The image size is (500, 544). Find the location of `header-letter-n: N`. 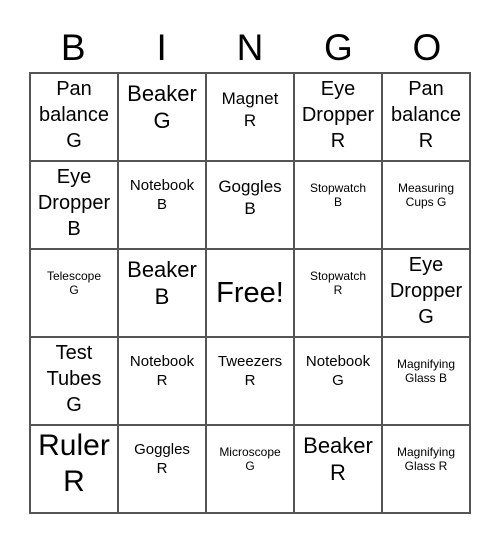

header-letter-n: N is located at coordinates (250, 47).